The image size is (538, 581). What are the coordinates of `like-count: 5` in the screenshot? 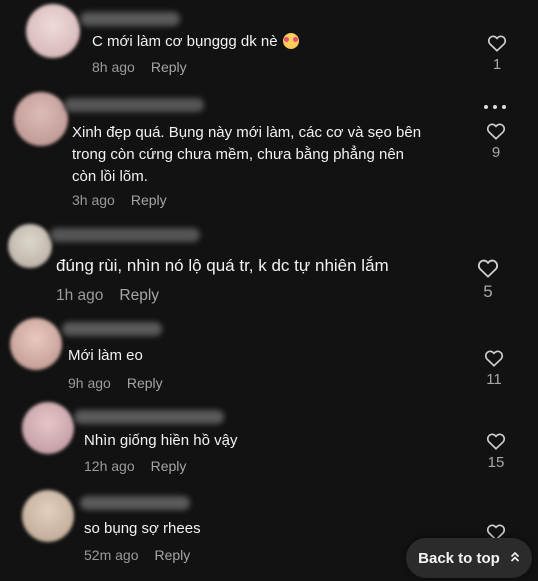 It's located at (488, 291).